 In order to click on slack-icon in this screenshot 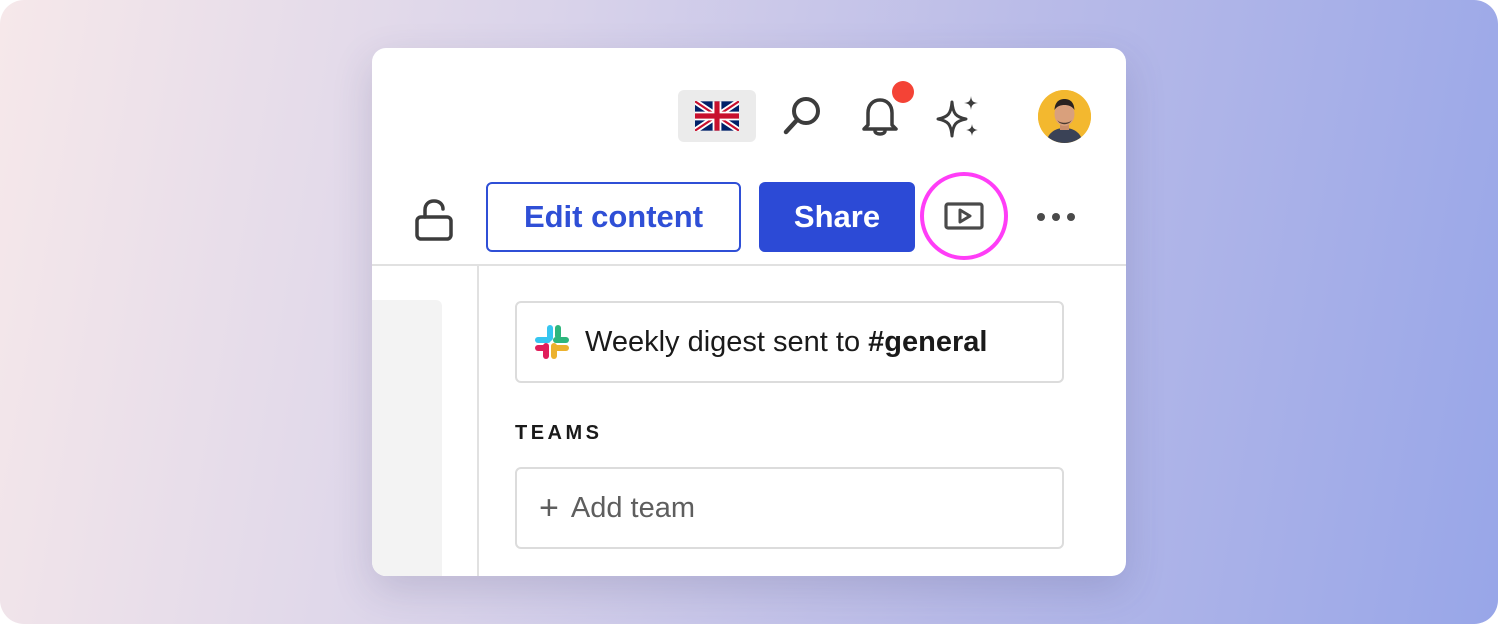, I will do `click(552, 342)`.